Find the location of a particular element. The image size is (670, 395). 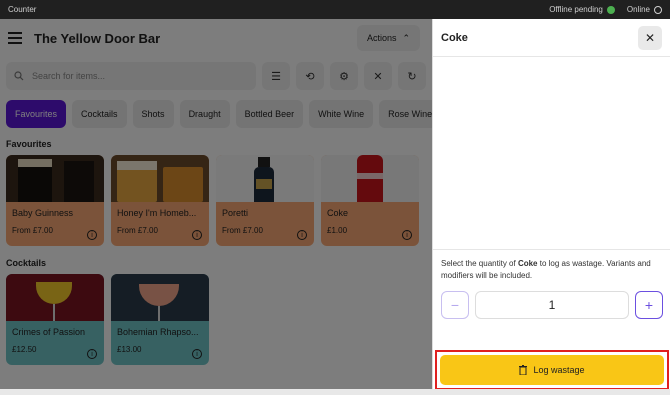

status-bar: Counter Offline pending Online is located at coordinates (335, 9).